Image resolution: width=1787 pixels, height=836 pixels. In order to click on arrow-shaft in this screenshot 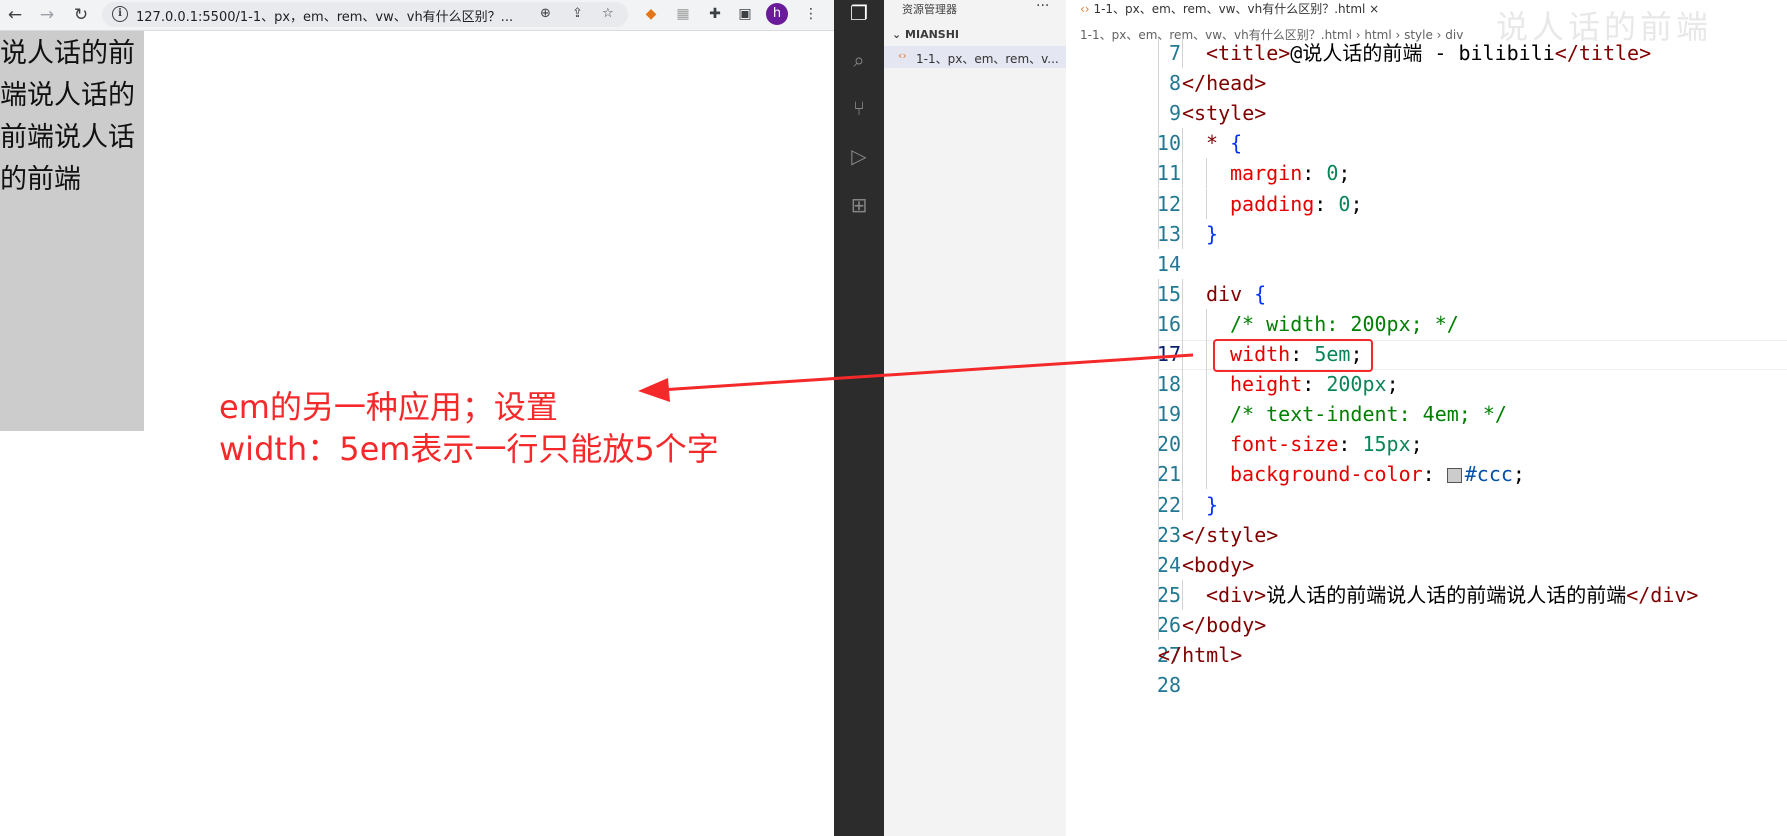, I will do `click(926, 372)`.